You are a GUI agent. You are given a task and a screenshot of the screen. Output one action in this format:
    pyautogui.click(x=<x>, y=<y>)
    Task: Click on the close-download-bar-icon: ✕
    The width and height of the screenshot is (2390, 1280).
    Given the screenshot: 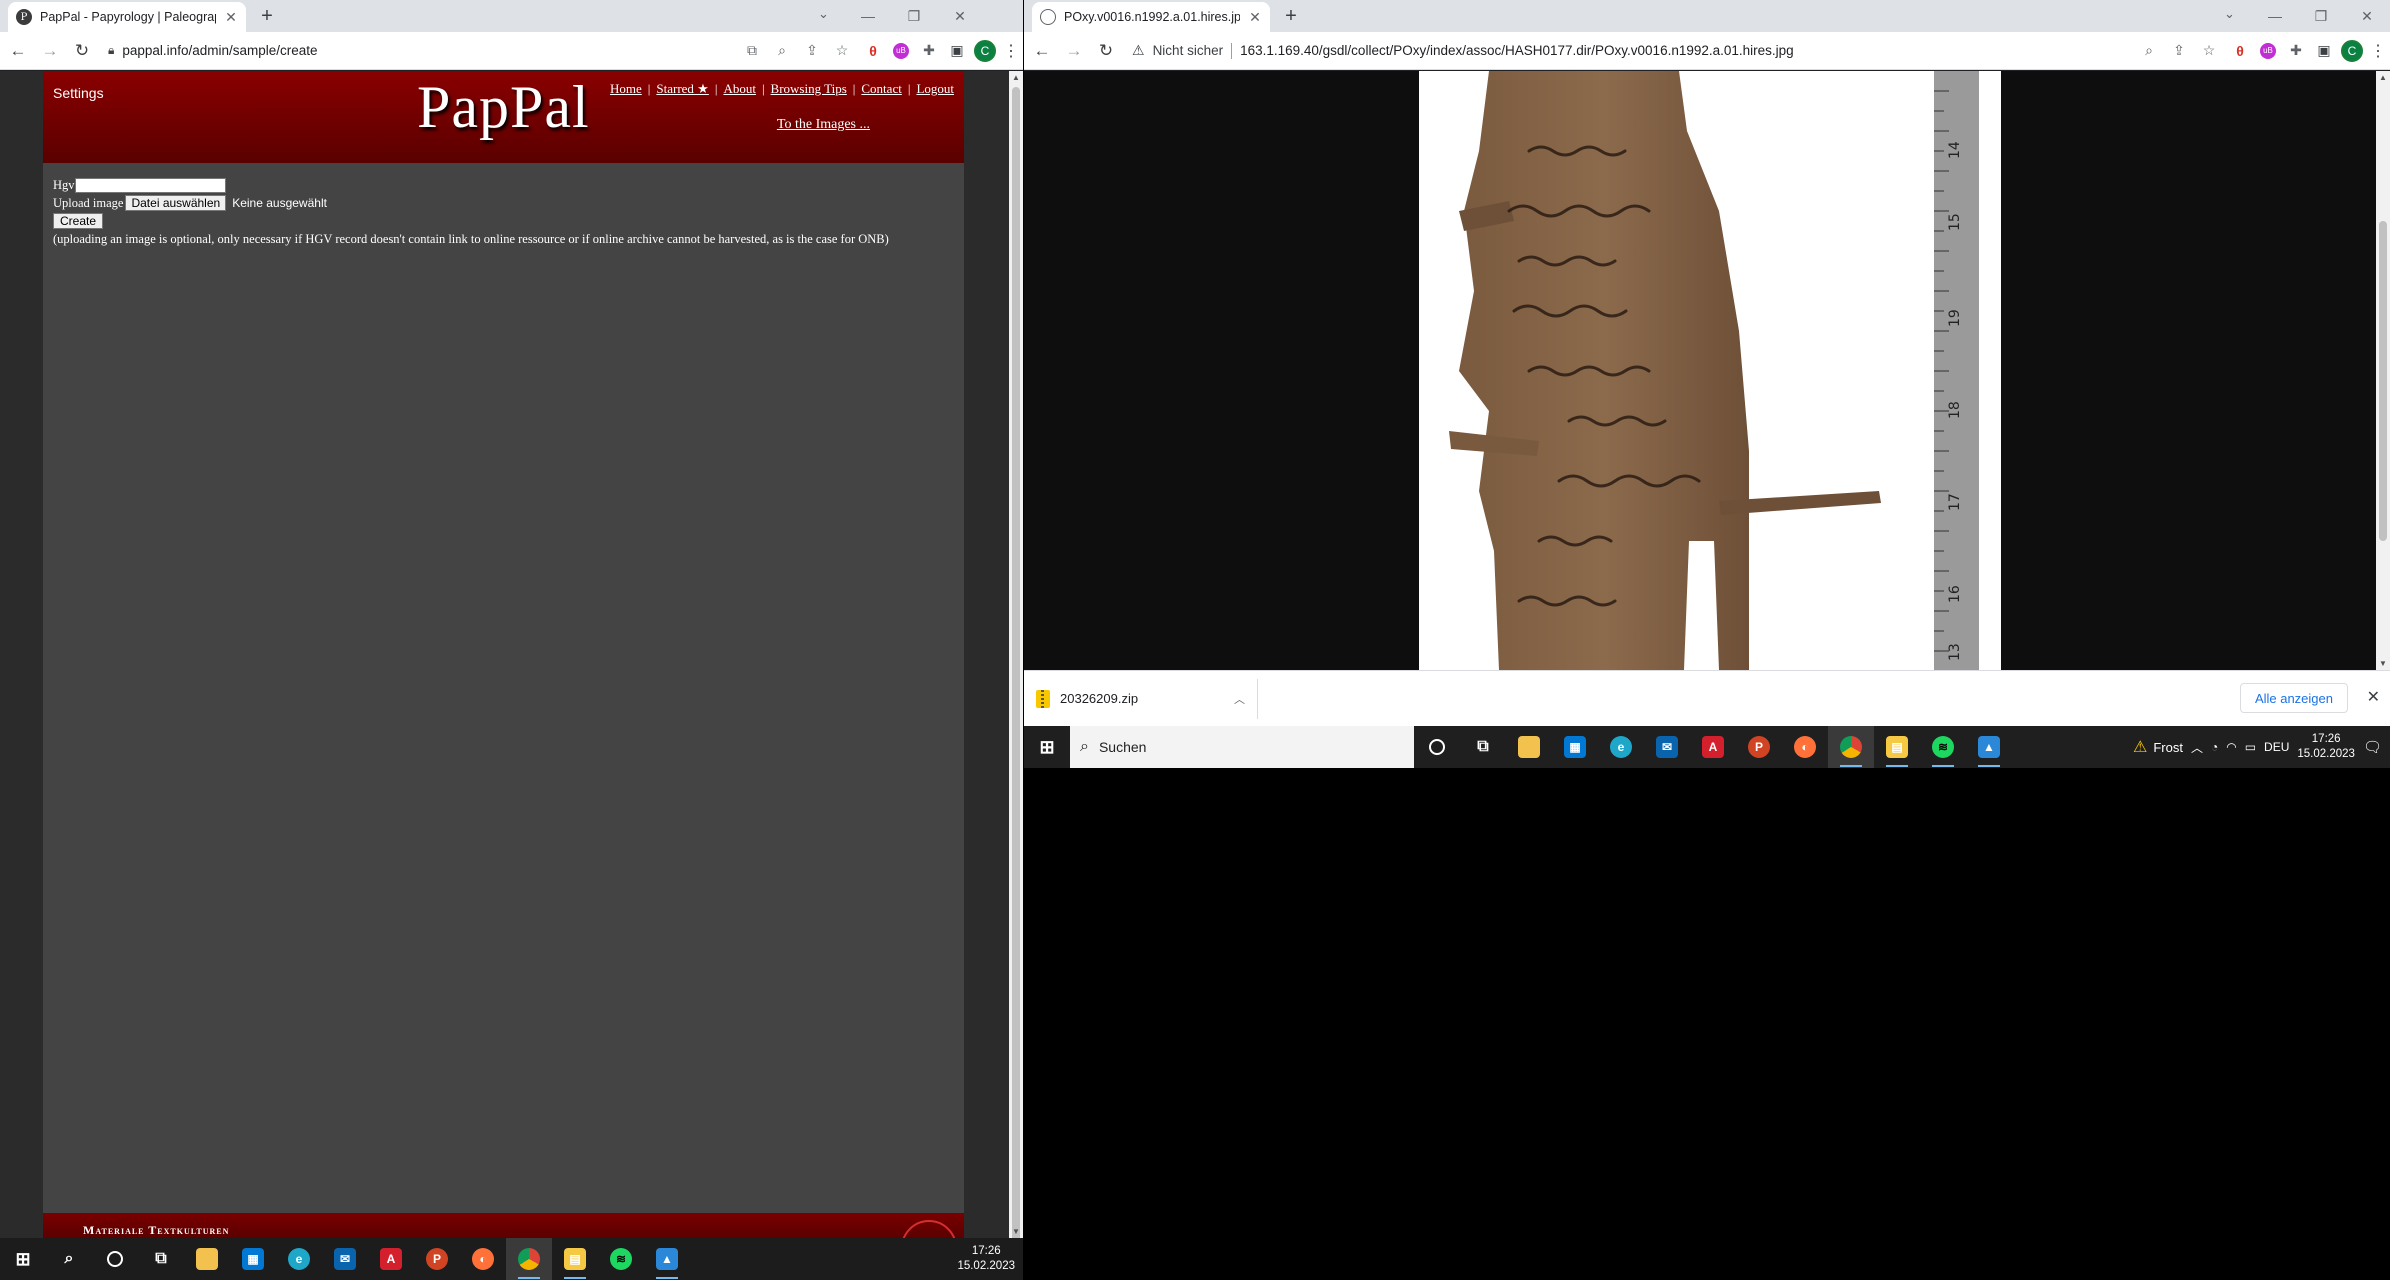 What is the action you would take?
    pyautogui.click(x=2373, y=697)
    